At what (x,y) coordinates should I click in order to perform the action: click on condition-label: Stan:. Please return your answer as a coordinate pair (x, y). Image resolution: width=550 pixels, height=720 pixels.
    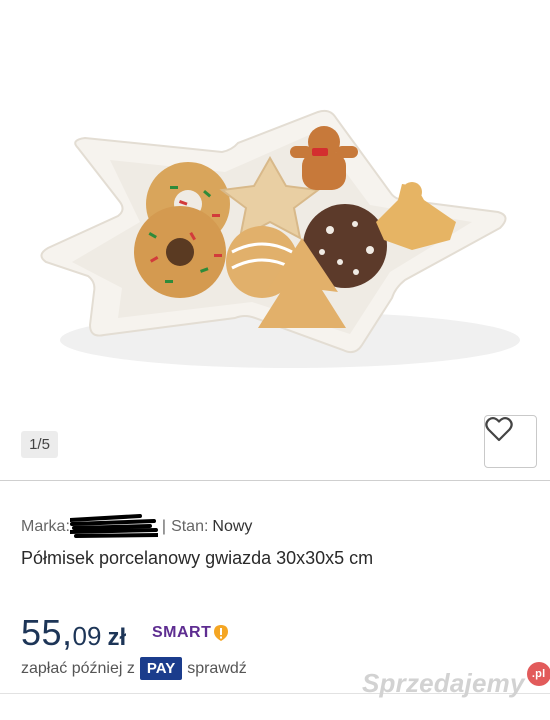
    Looking at the image, I should click on (190, 526).